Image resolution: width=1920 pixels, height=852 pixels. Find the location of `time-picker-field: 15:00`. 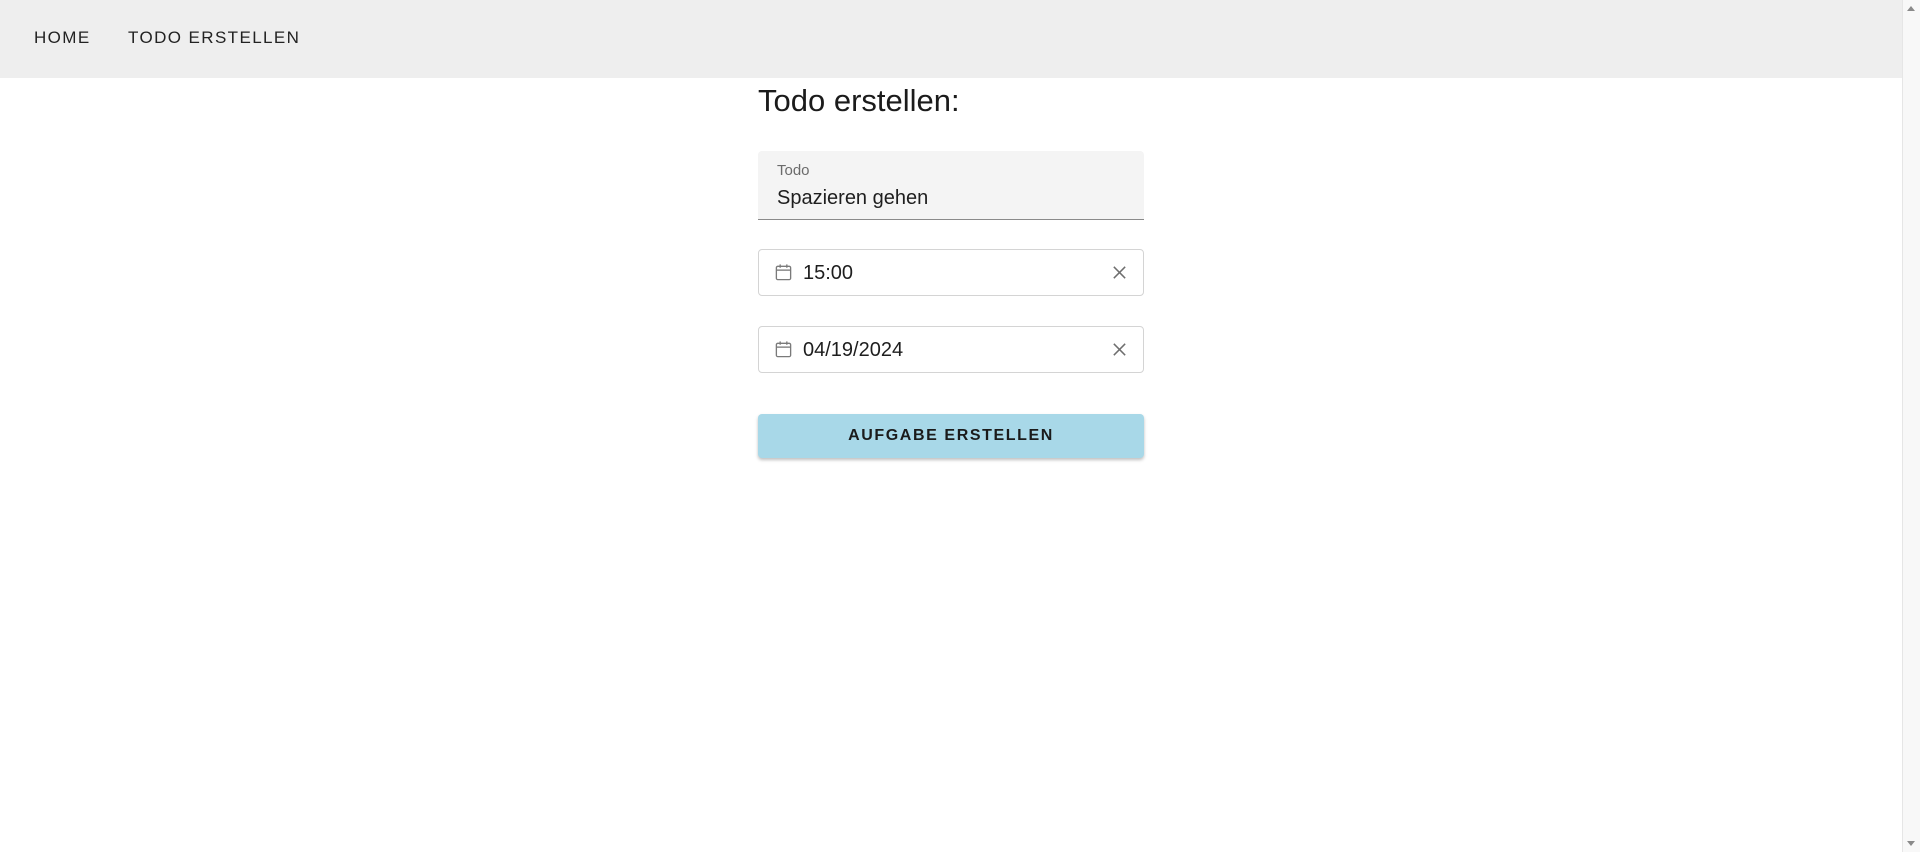

time-picker-field: 15:00 is located at coordinates (951, 272).